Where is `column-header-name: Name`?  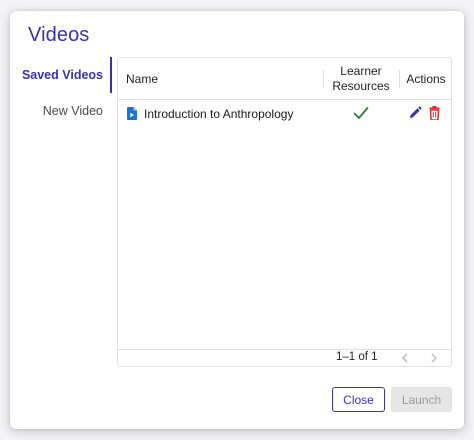
column-header-name: Name is located at coordinates (142, 79).